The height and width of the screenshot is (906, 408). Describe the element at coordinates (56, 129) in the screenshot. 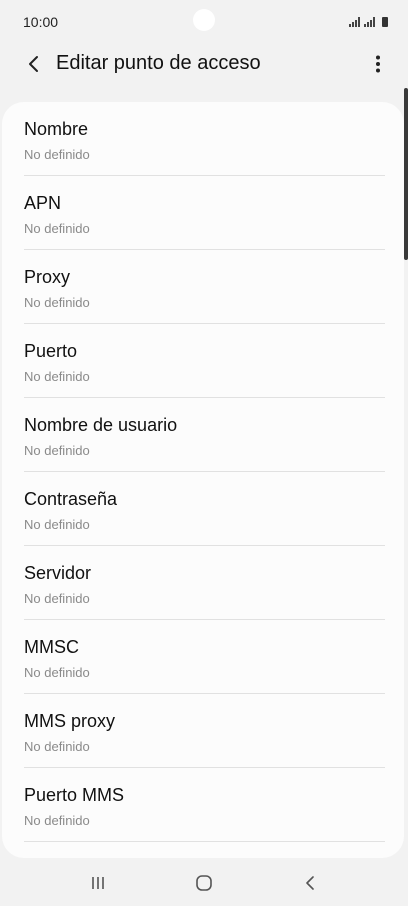

I see `item-title: Nombre` at that location.